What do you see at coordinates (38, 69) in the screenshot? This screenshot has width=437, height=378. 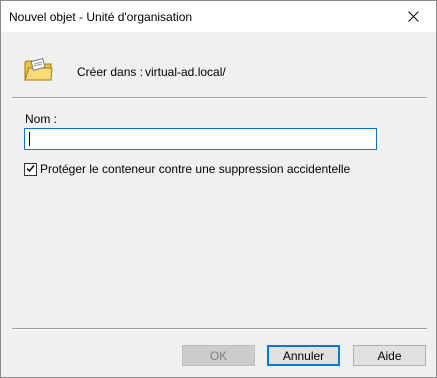 I see `organizational-unit-icon` at bounding box center [38, 69].